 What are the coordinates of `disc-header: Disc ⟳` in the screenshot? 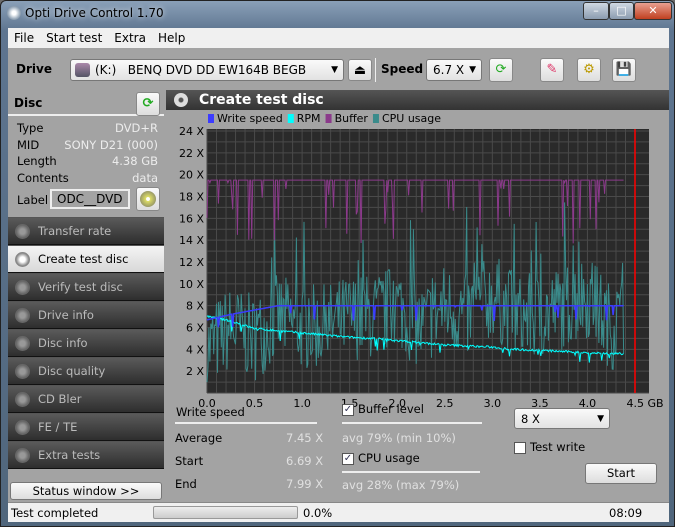 It's located at (86, 103).